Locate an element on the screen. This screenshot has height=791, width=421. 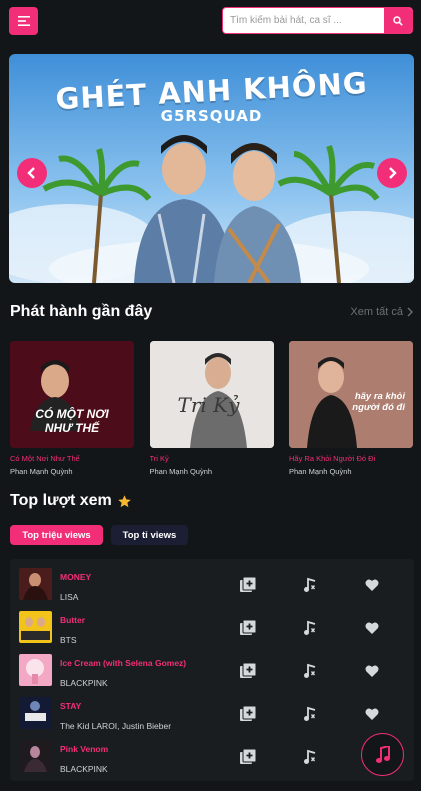
chevron-left-icon is located at coordinates (31, 173).